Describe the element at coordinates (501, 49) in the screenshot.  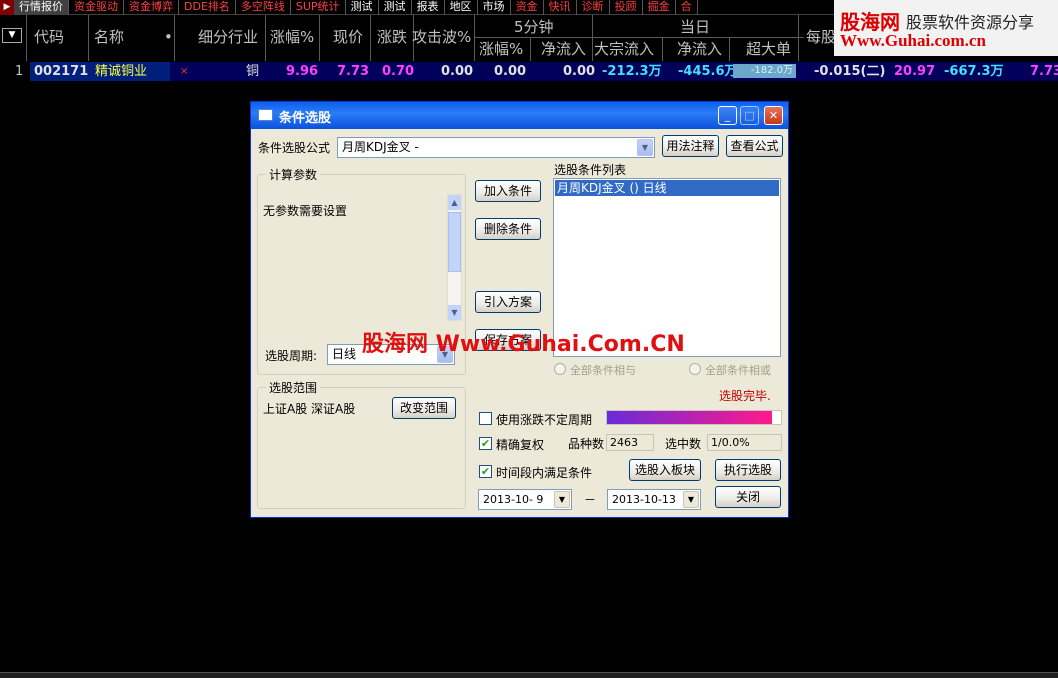
I see `col-5min-change: 涨幅%` at that location.